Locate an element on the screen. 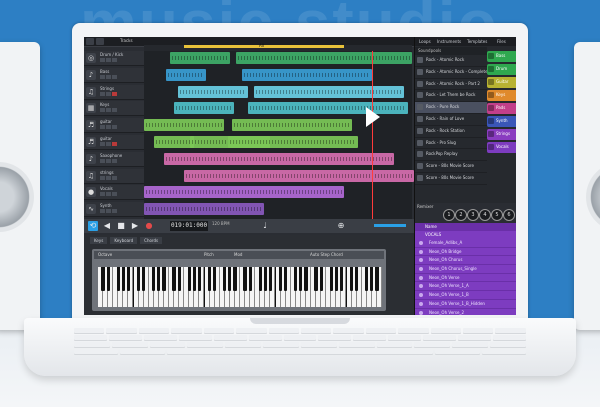  pitch-control: Pitch is located at coordinates (209, 254).